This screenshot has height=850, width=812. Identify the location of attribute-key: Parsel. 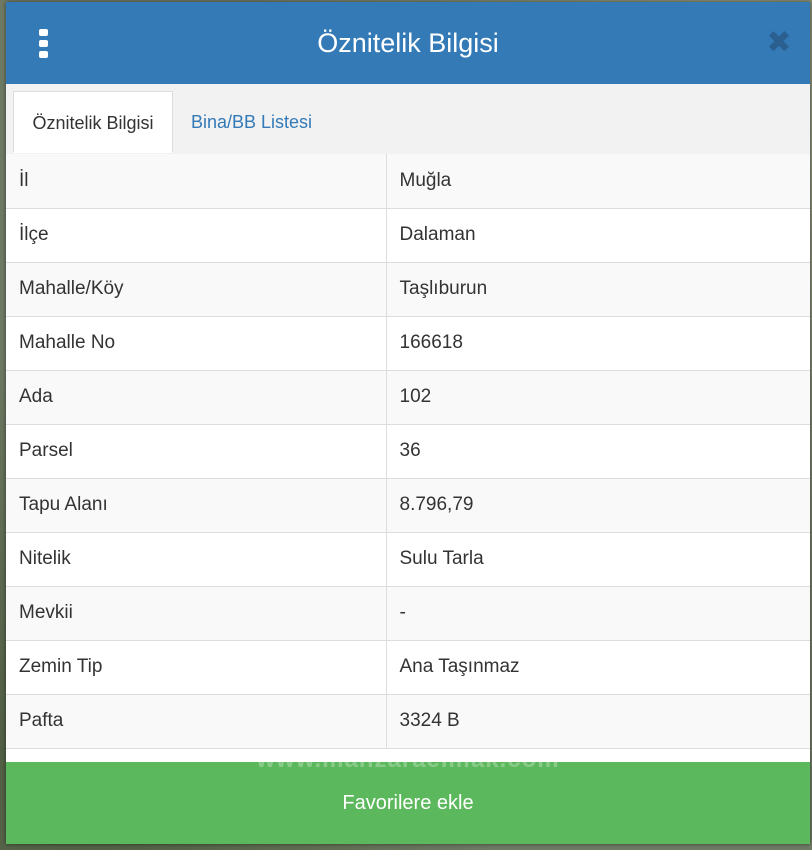
(196, 451).